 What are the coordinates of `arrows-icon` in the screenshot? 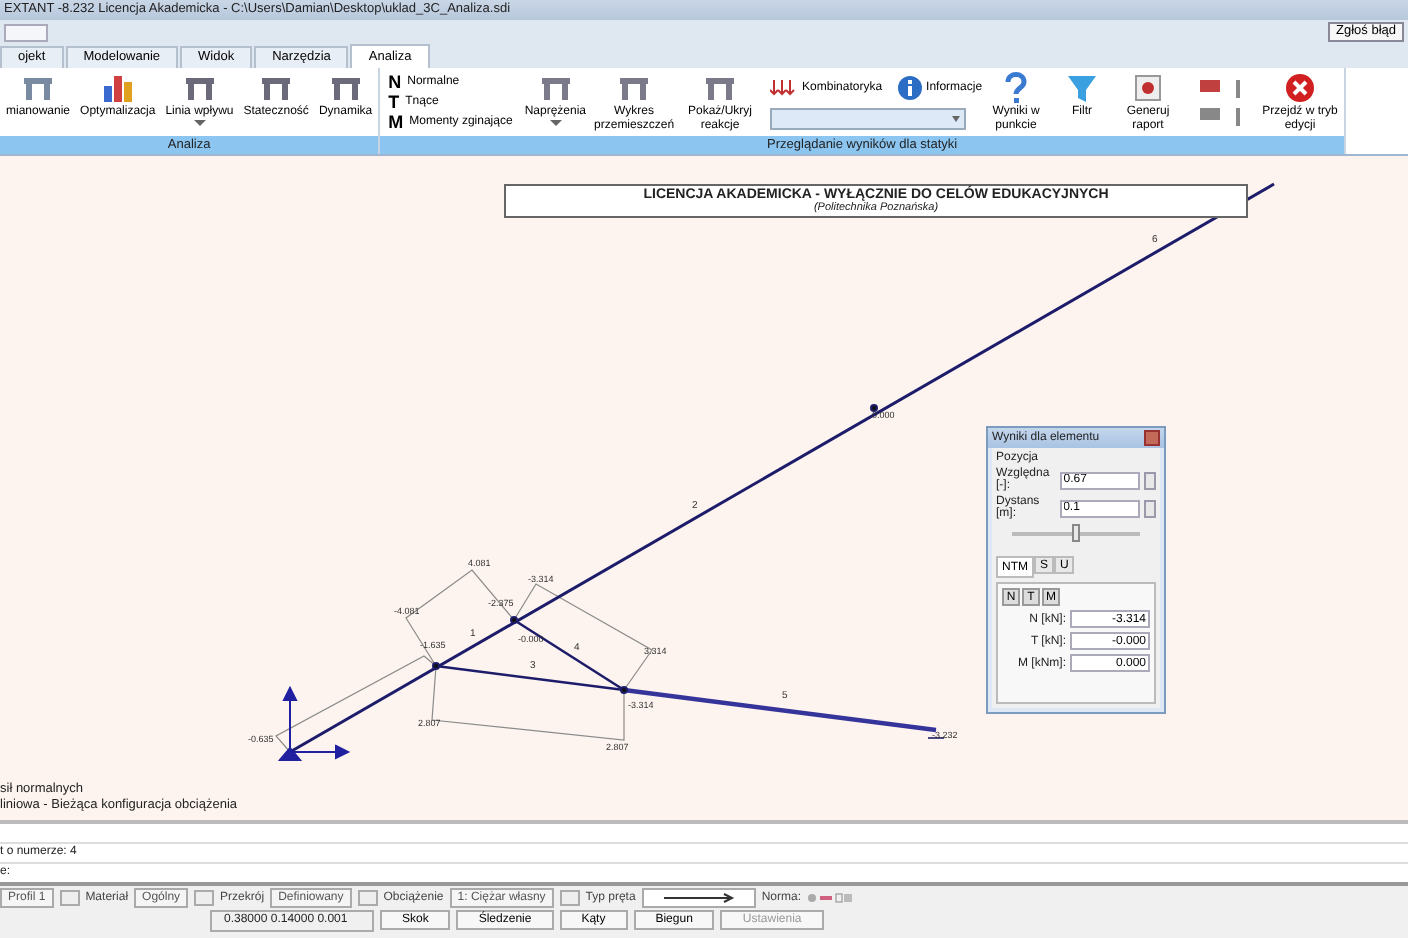 It's located at (784, 87).